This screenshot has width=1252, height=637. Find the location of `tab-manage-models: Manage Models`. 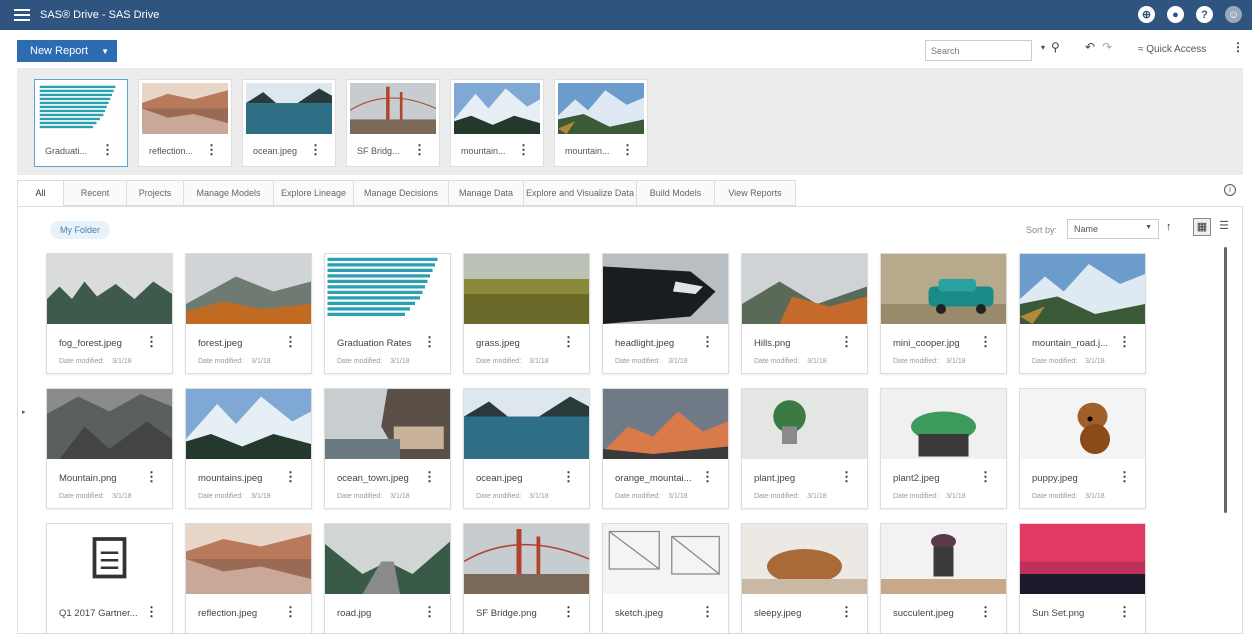

tab-manage-models: Manage Models is located at coordinates (228, 193).